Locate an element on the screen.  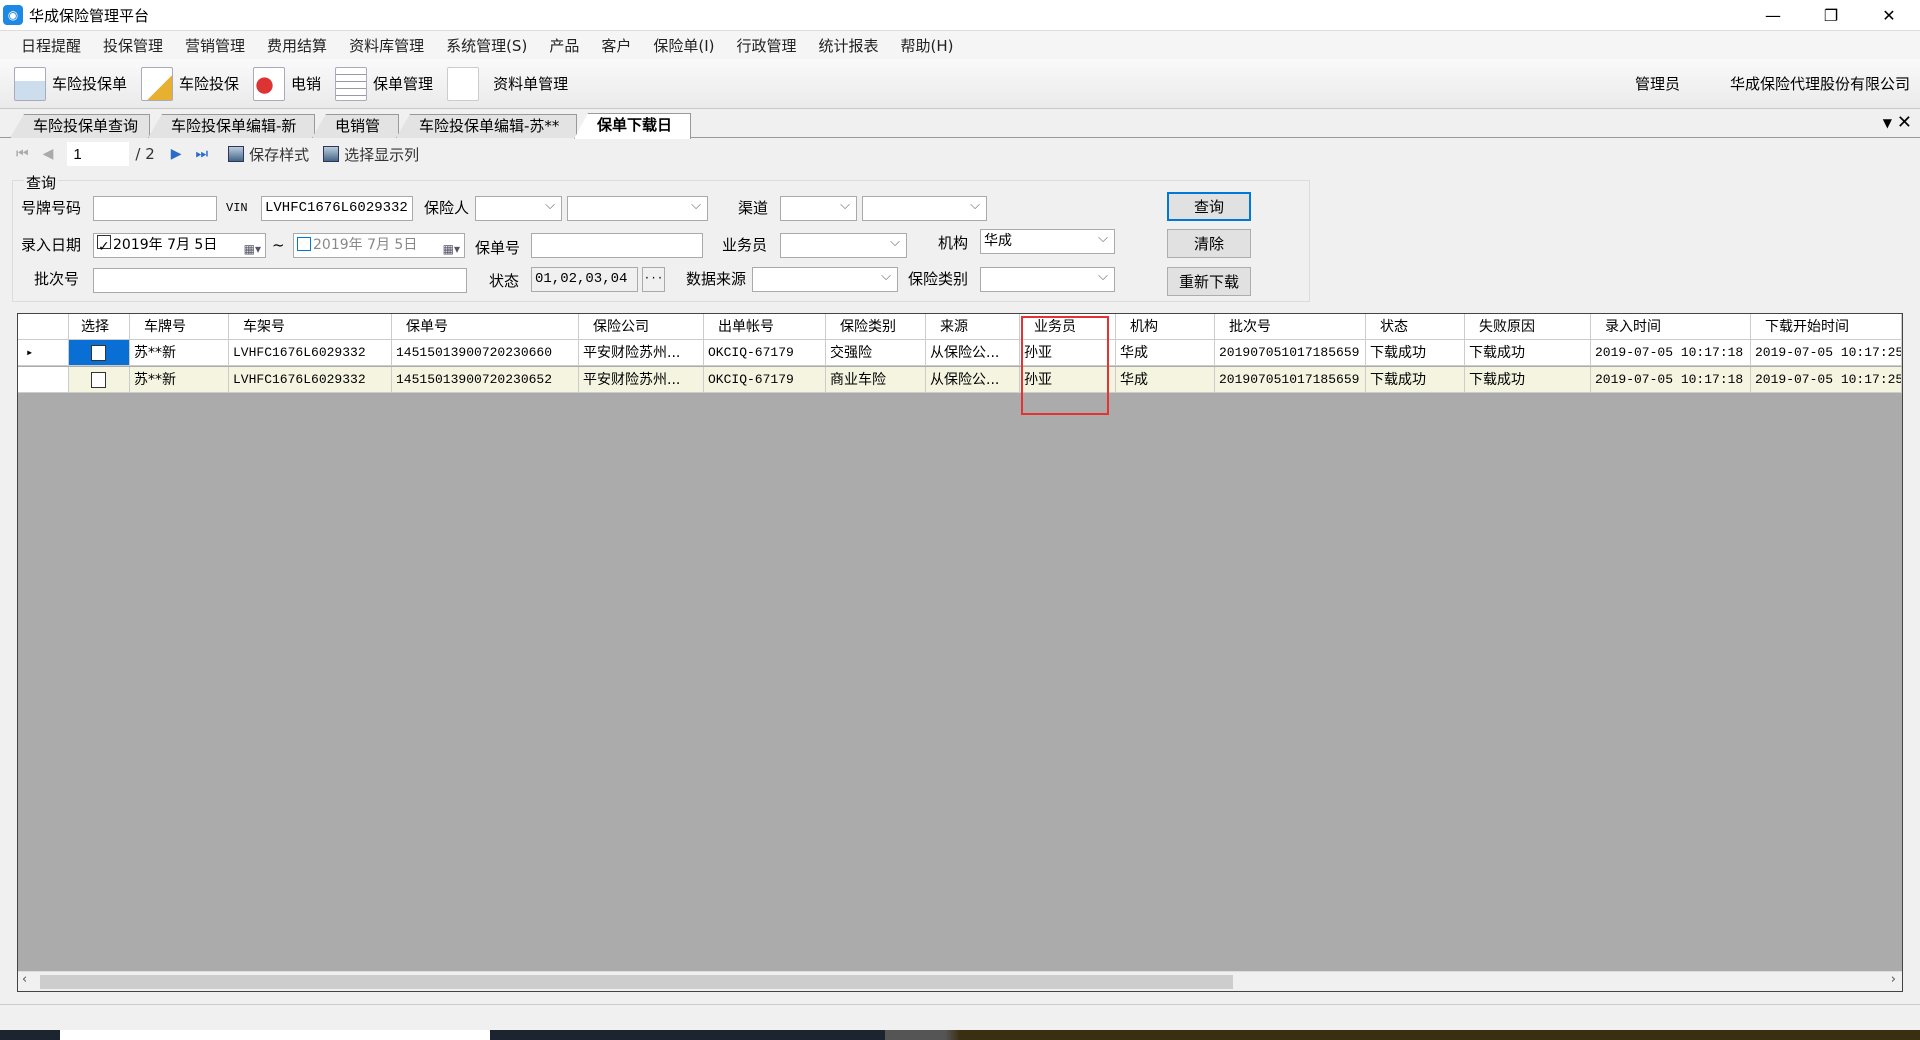
car-proposal-button: 车险投保单 is located at coordinates (71, 83).